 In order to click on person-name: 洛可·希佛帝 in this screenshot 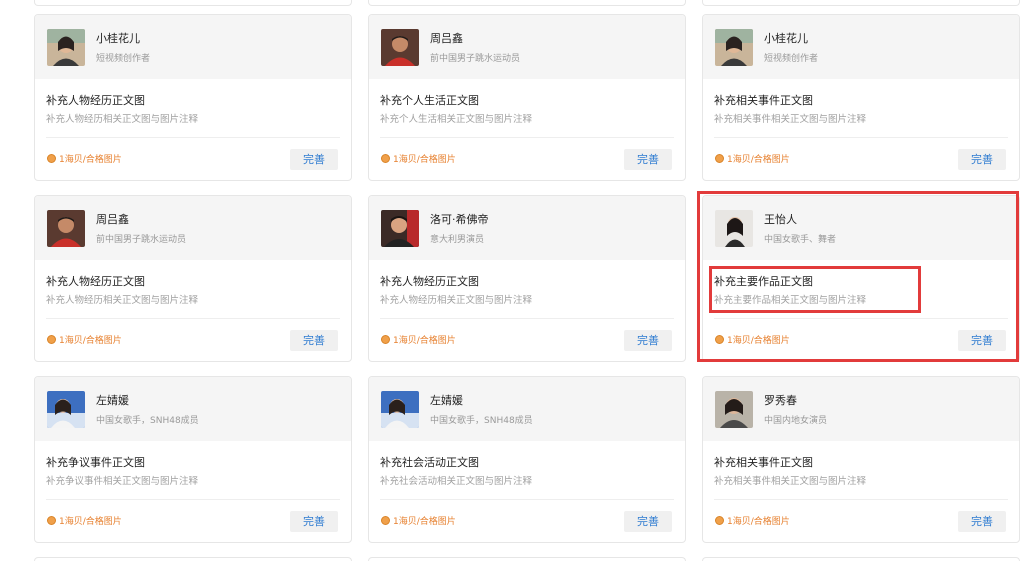, I will do `click(459, 219)`.